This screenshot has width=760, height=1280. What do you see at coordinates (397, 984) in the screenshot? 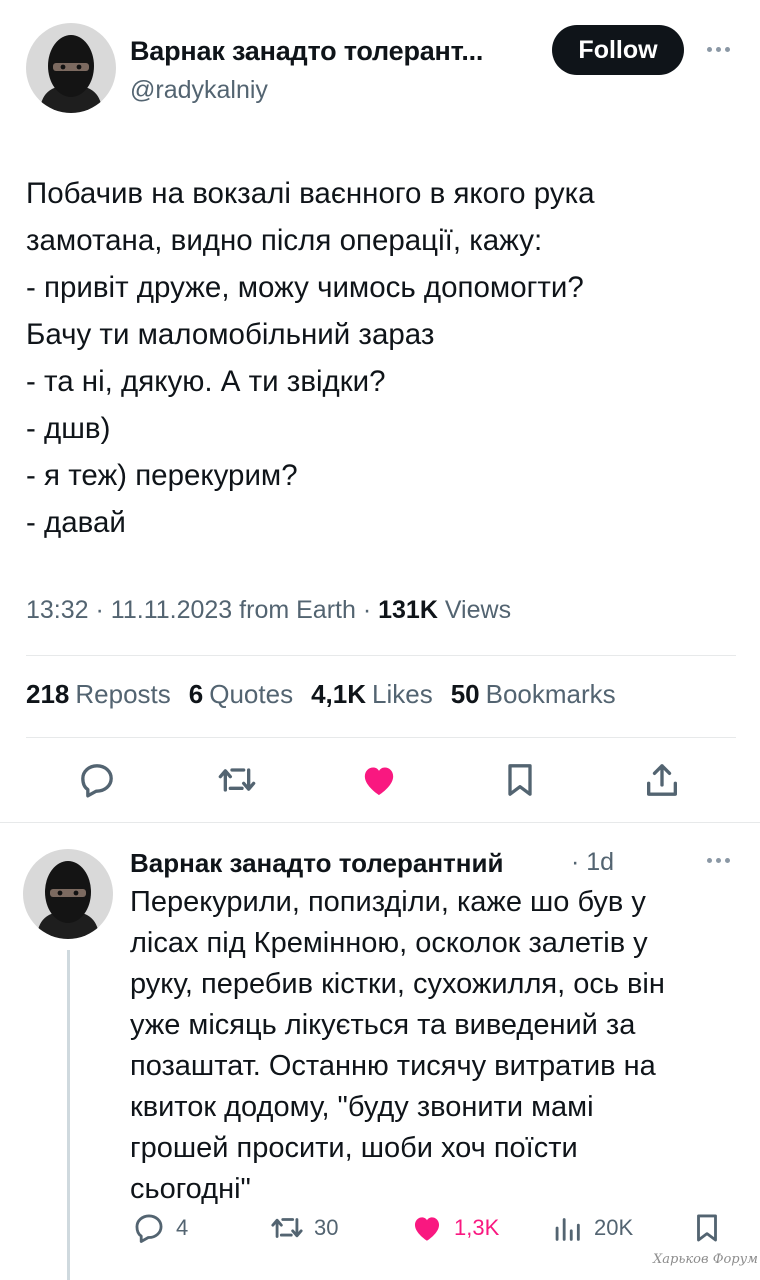
I see `reply-line: руку, перебив кістки, сухожилля, ось він` at bounding box center [397, 984].